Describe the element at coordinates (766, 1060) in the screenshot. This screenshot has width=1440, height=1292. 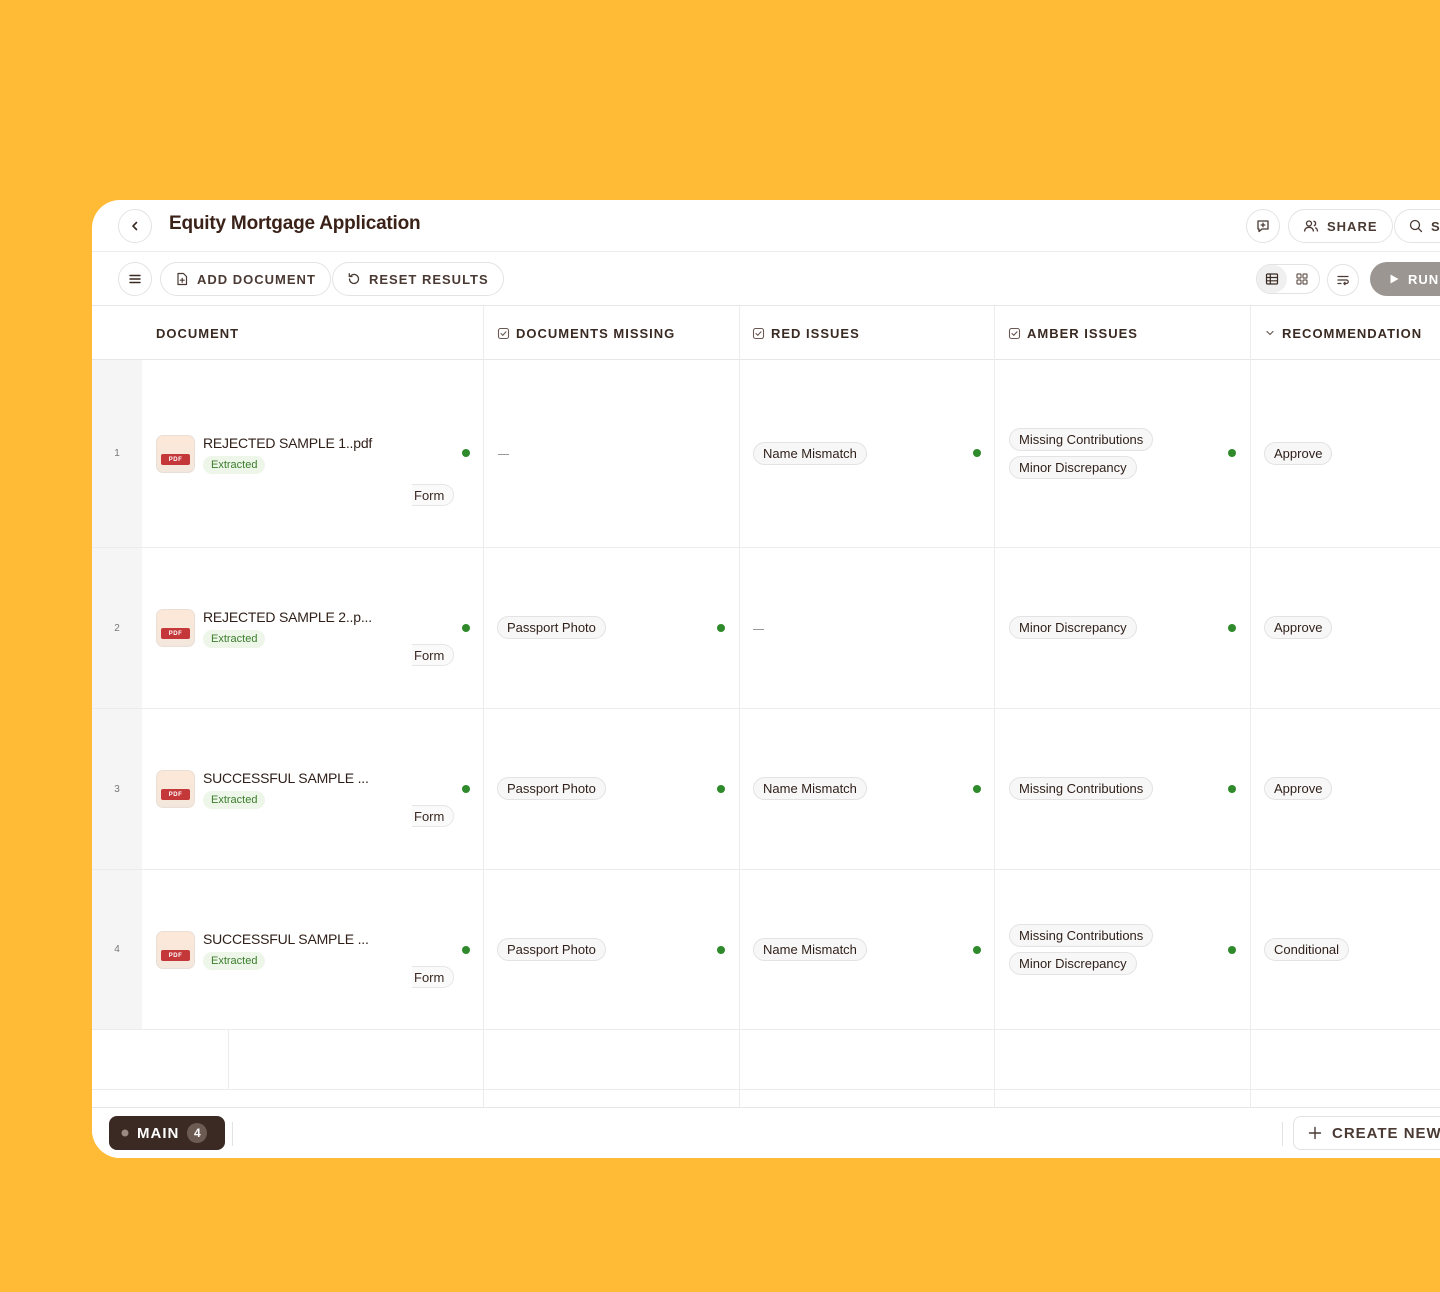
I see `empty-row` at that location.